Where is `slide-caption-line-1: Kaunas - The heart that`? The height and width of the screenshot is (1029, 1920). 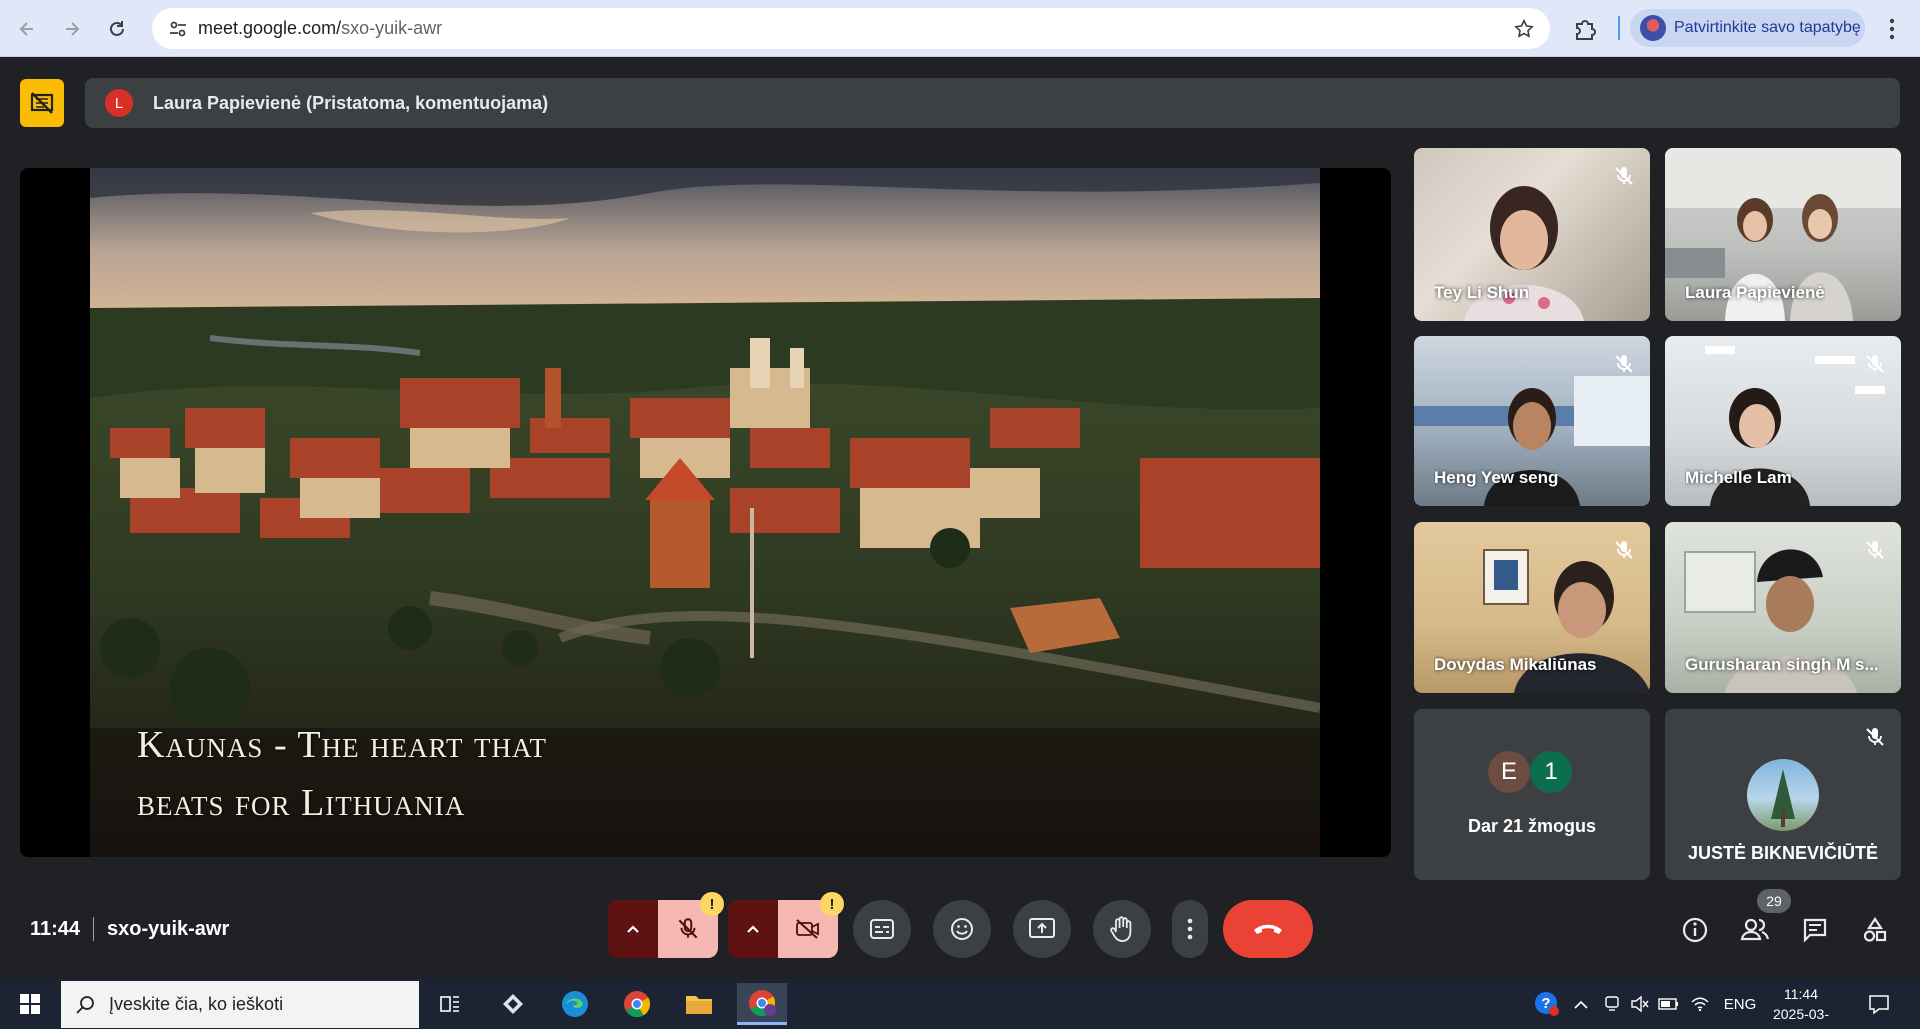
slide-caption-line-1: Kaunas - The heart that is located at coordinates (342, 745).